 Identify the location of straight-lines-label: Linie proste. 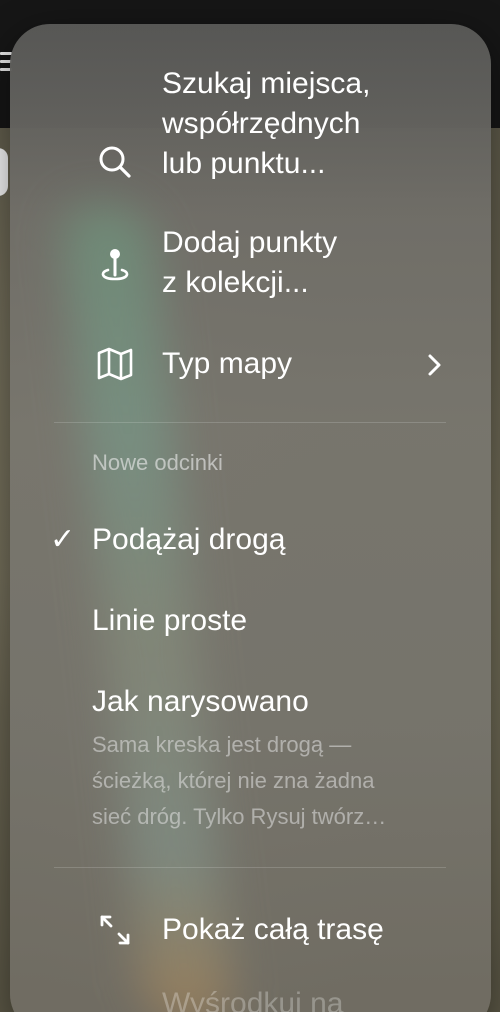
(170, 620).